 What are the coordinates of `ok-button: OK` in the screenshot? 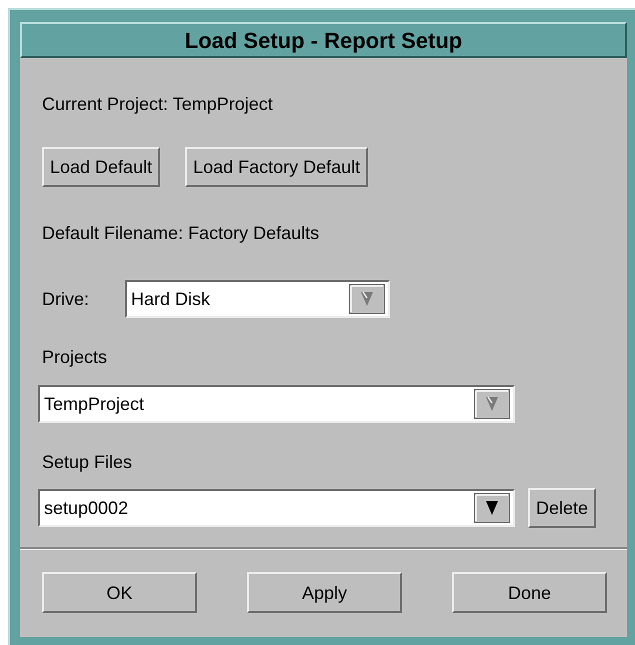 It's located at (119, 592).